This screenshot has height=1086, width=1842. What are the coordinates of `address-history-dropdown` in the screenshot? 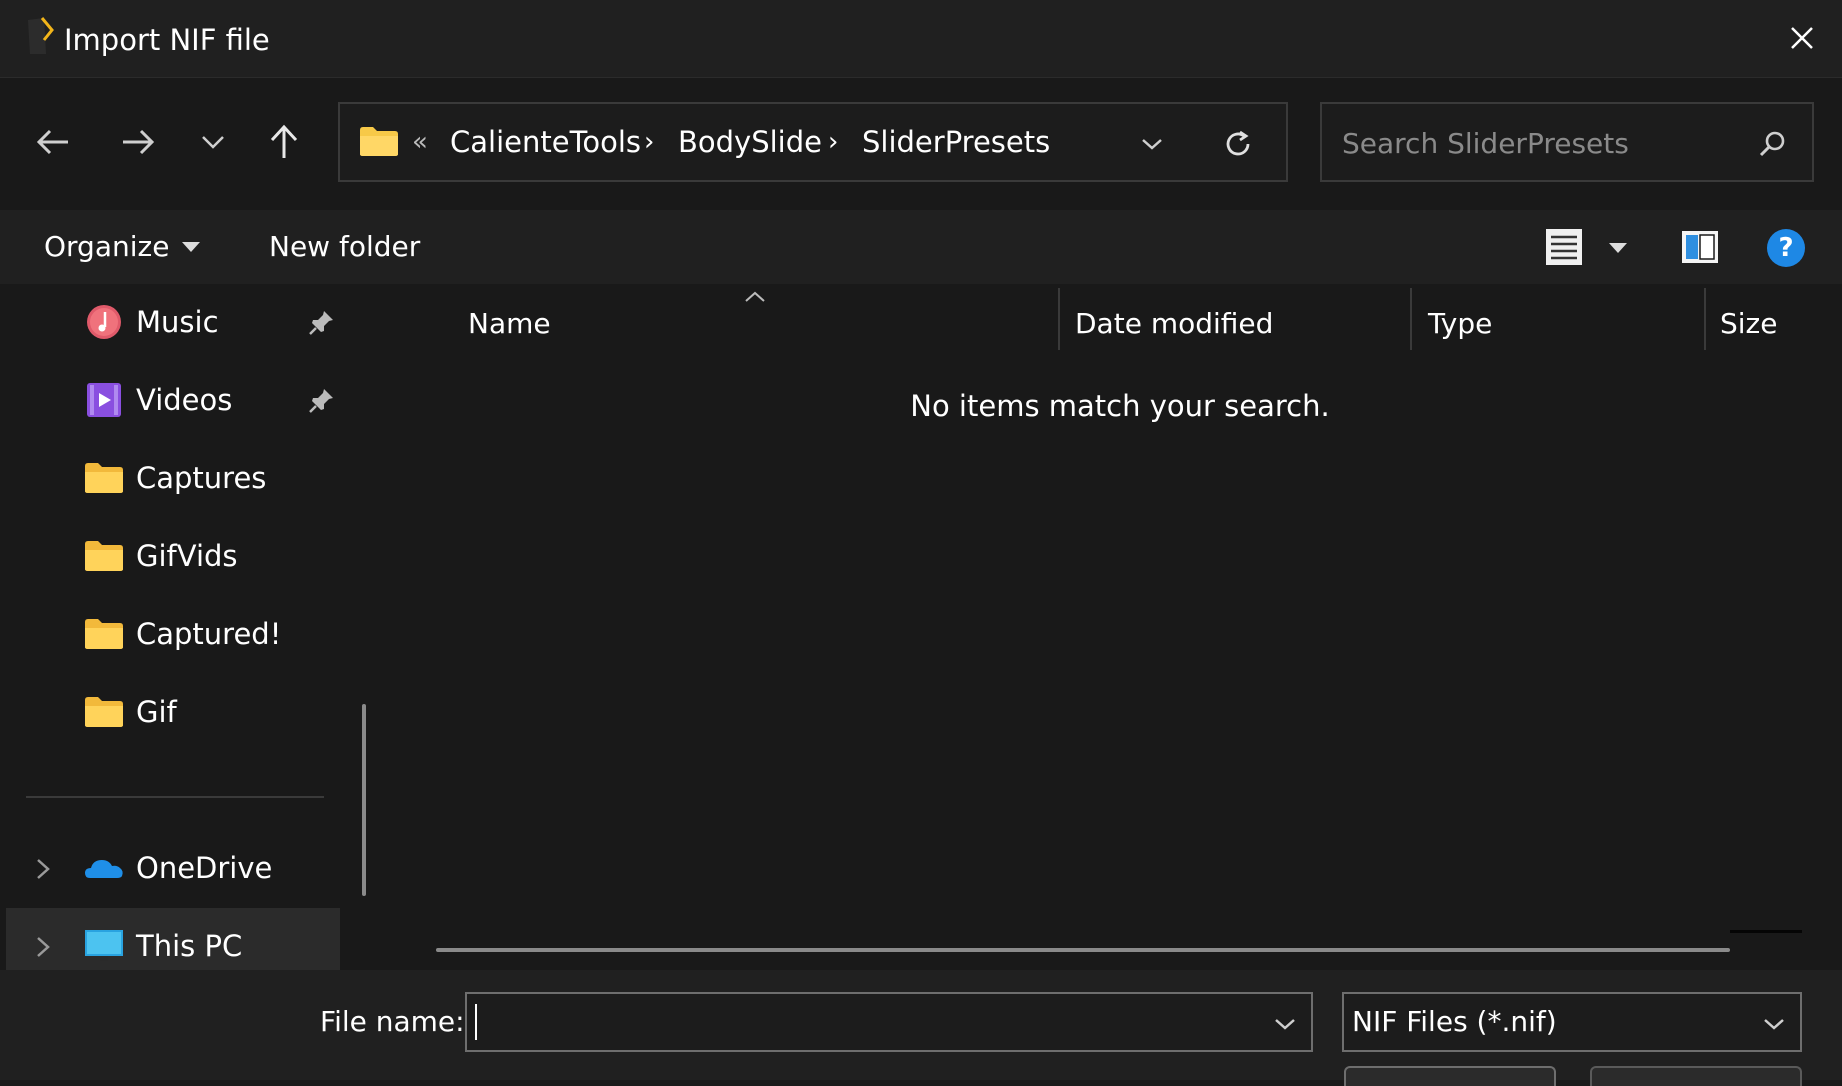 It's located at (1152, 144).